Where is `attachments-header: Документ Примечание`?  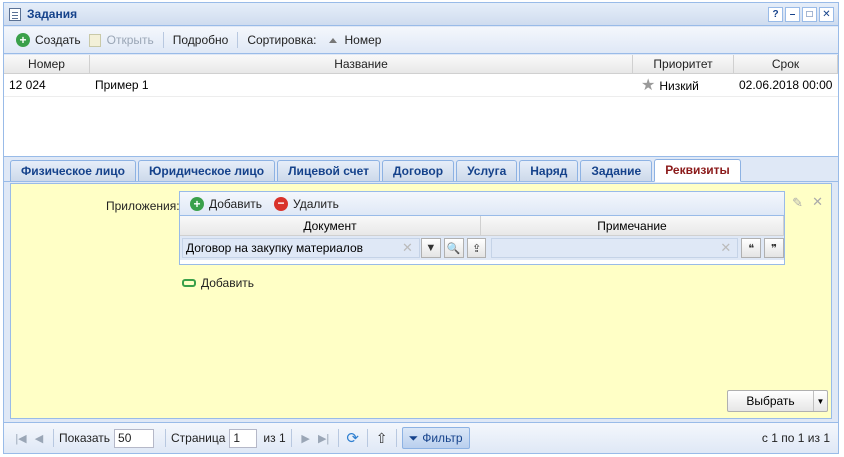 attachments-header: Документ Примечание is located at coordinates (482, 226).